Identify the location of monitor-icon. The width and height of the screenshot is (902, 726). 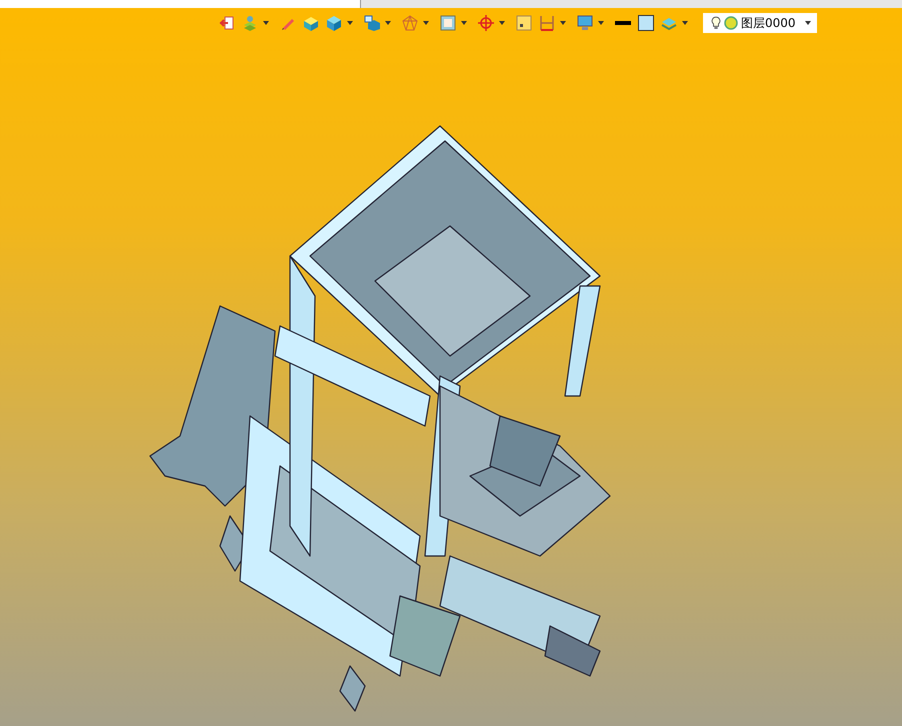
(585, 23).